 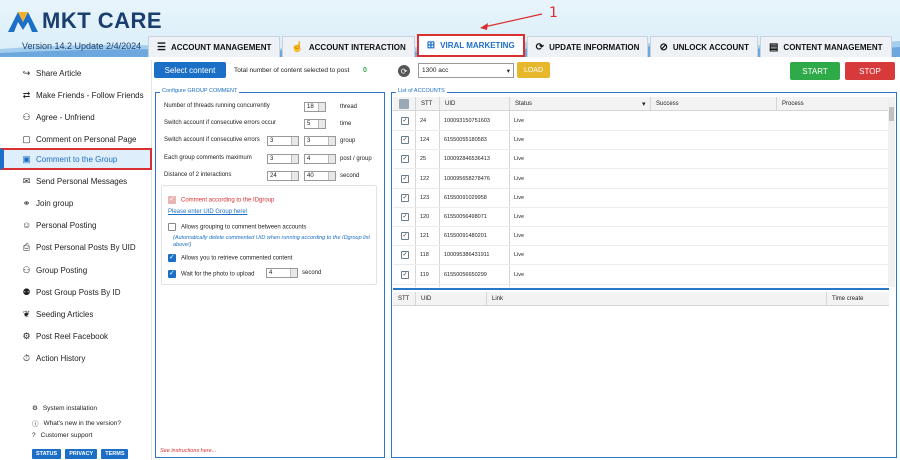 I want to click on sidebar-item-action-history: ⏱ Action History, so click(x=76, y=358).